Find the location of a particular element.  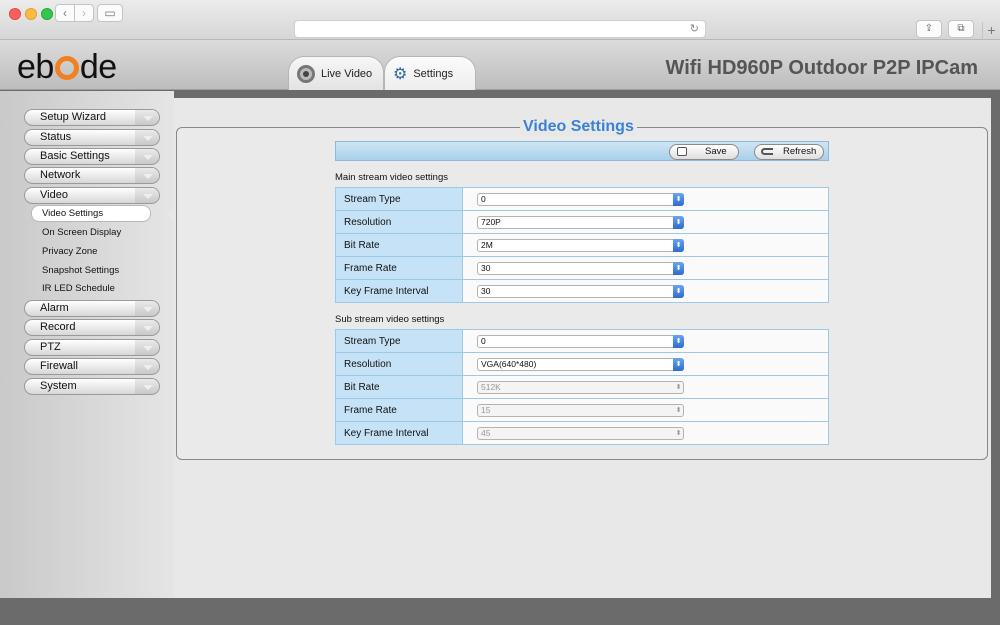

sub-bit-rate-select: 512K ⬍ is located at coordinates (580, 387).